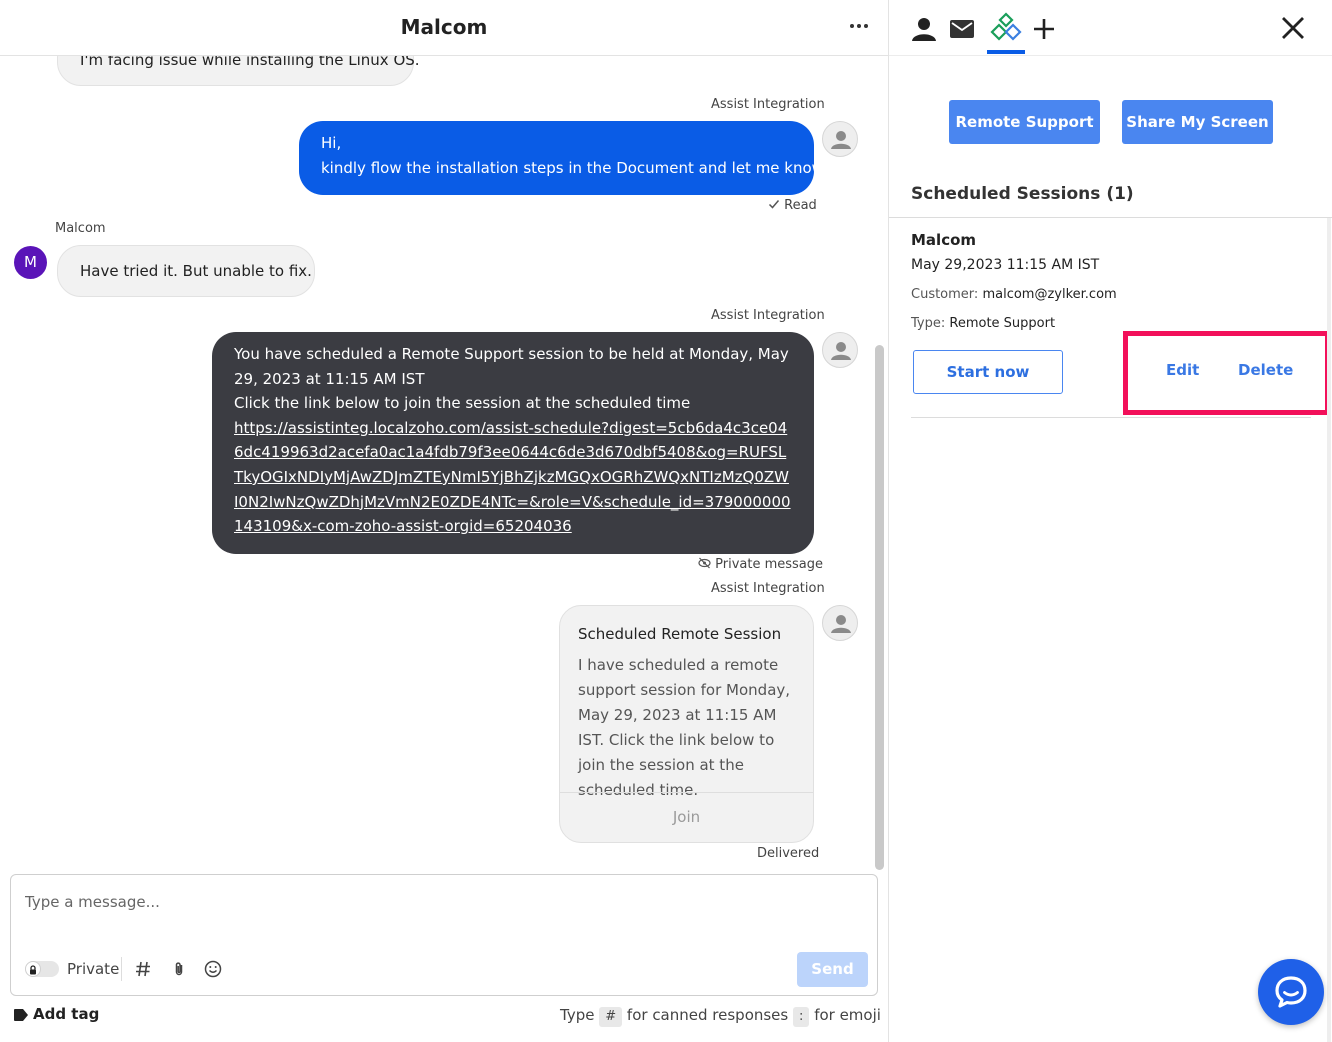  I want to click on message-input, so click(405, 902).